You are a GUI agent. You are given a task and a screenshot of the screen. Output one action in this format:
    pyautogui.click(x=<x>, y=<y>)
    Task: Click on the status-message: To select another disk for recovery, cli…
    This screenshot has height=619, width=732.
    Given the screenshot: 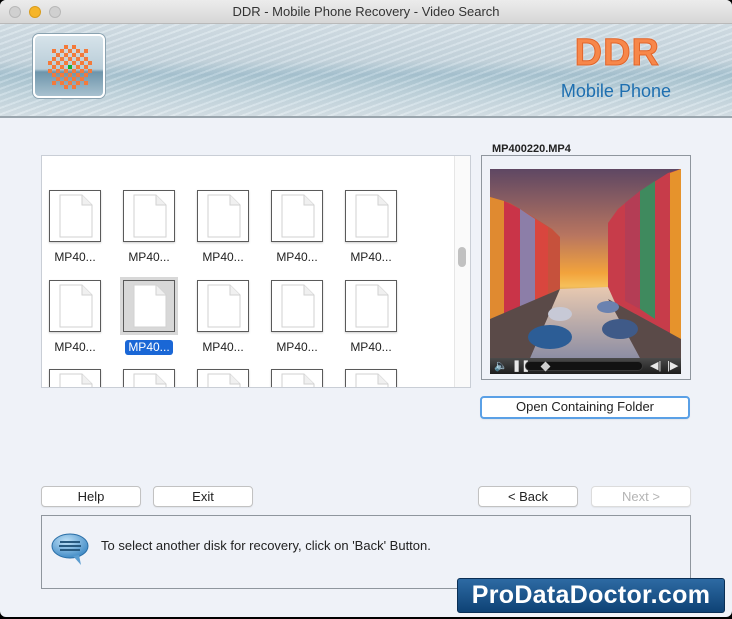 What is the action you would take?
    pyautogui.click(x=266, y=545)
    